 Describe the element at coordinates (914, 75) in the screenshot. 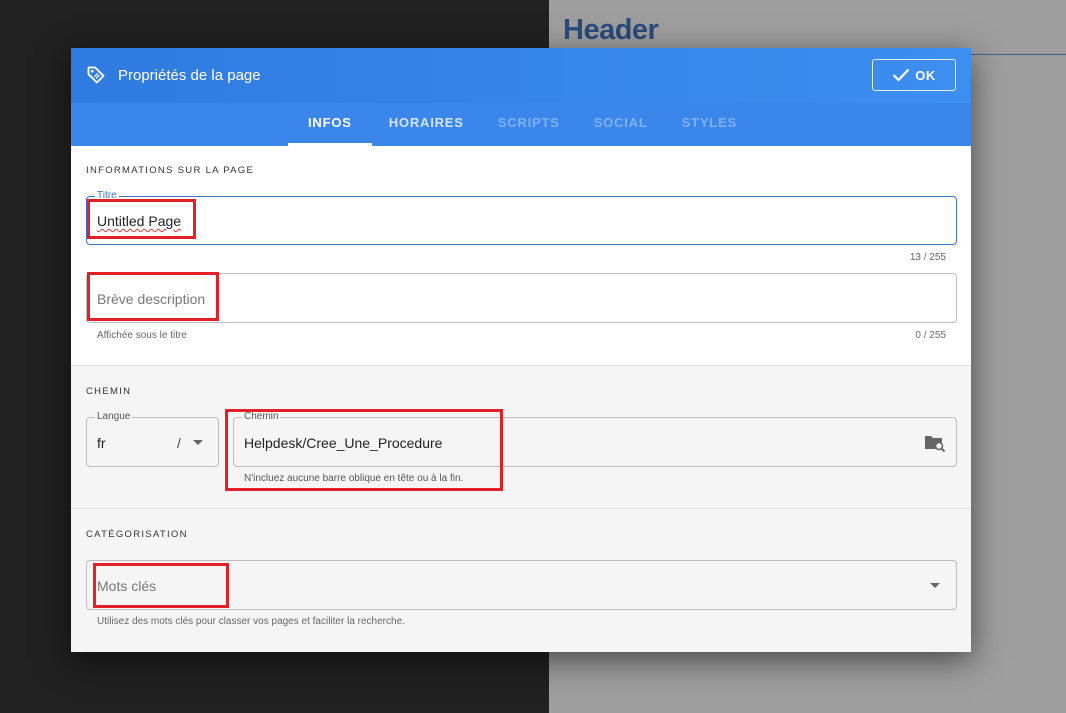

I see `ok-button: OK` at that location.